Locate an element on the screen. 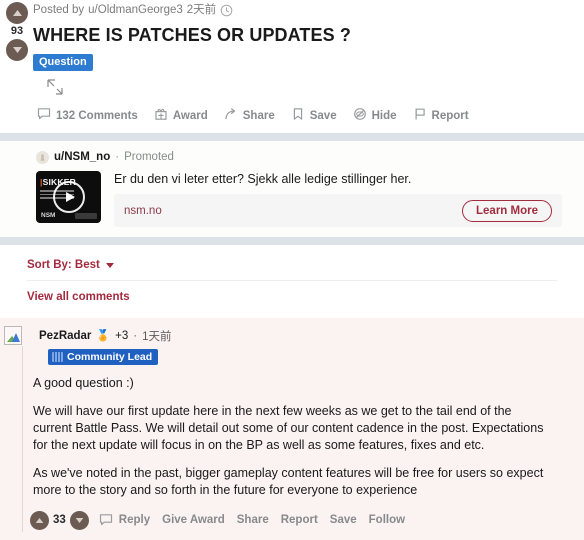 This screenshot has width=584, height=540. share-icon is located at coordinates (231, 115).